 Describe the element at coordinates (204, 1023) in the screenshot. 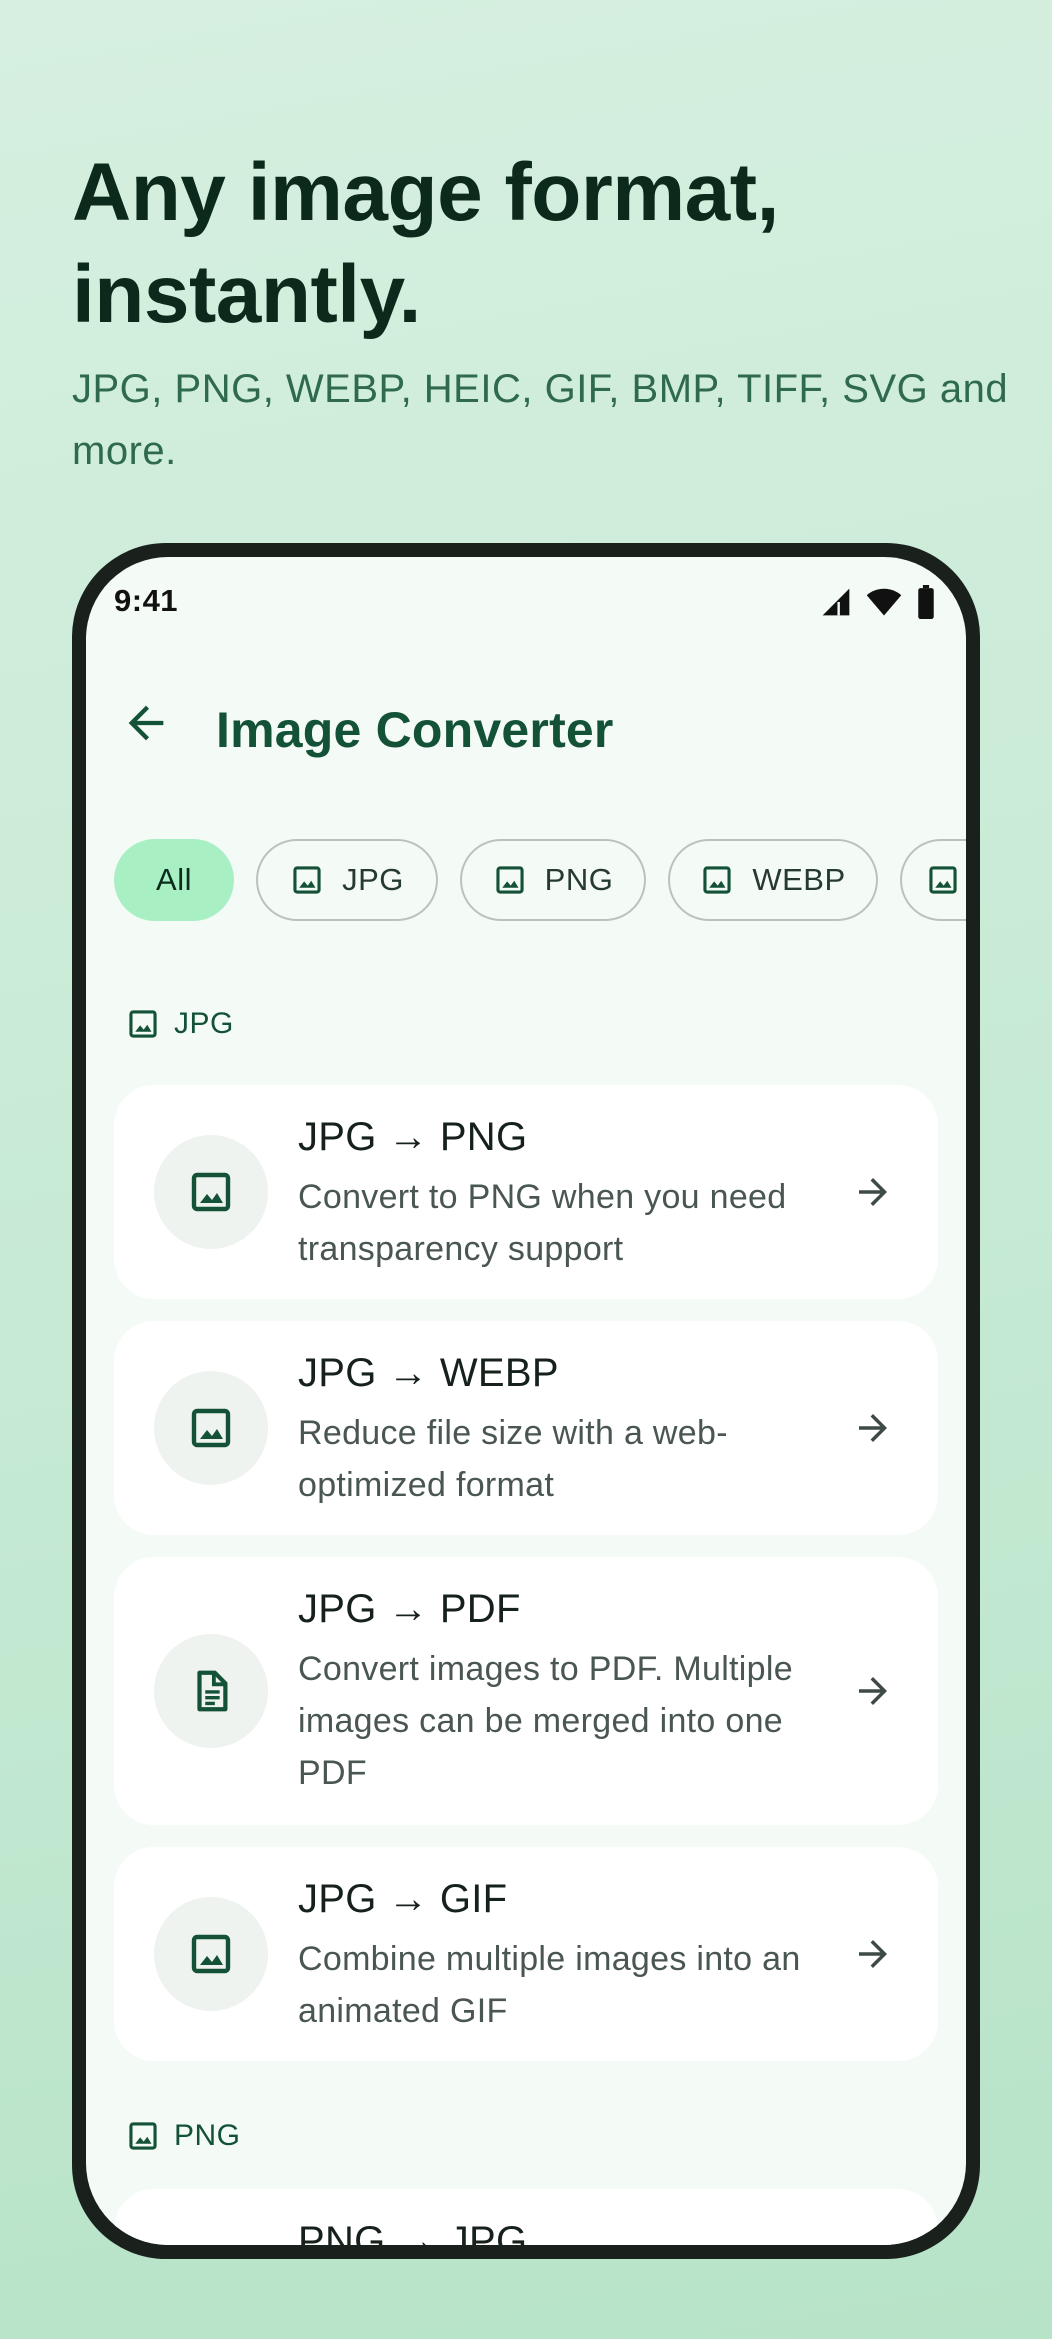

I see `section-label: JPG` at that location.